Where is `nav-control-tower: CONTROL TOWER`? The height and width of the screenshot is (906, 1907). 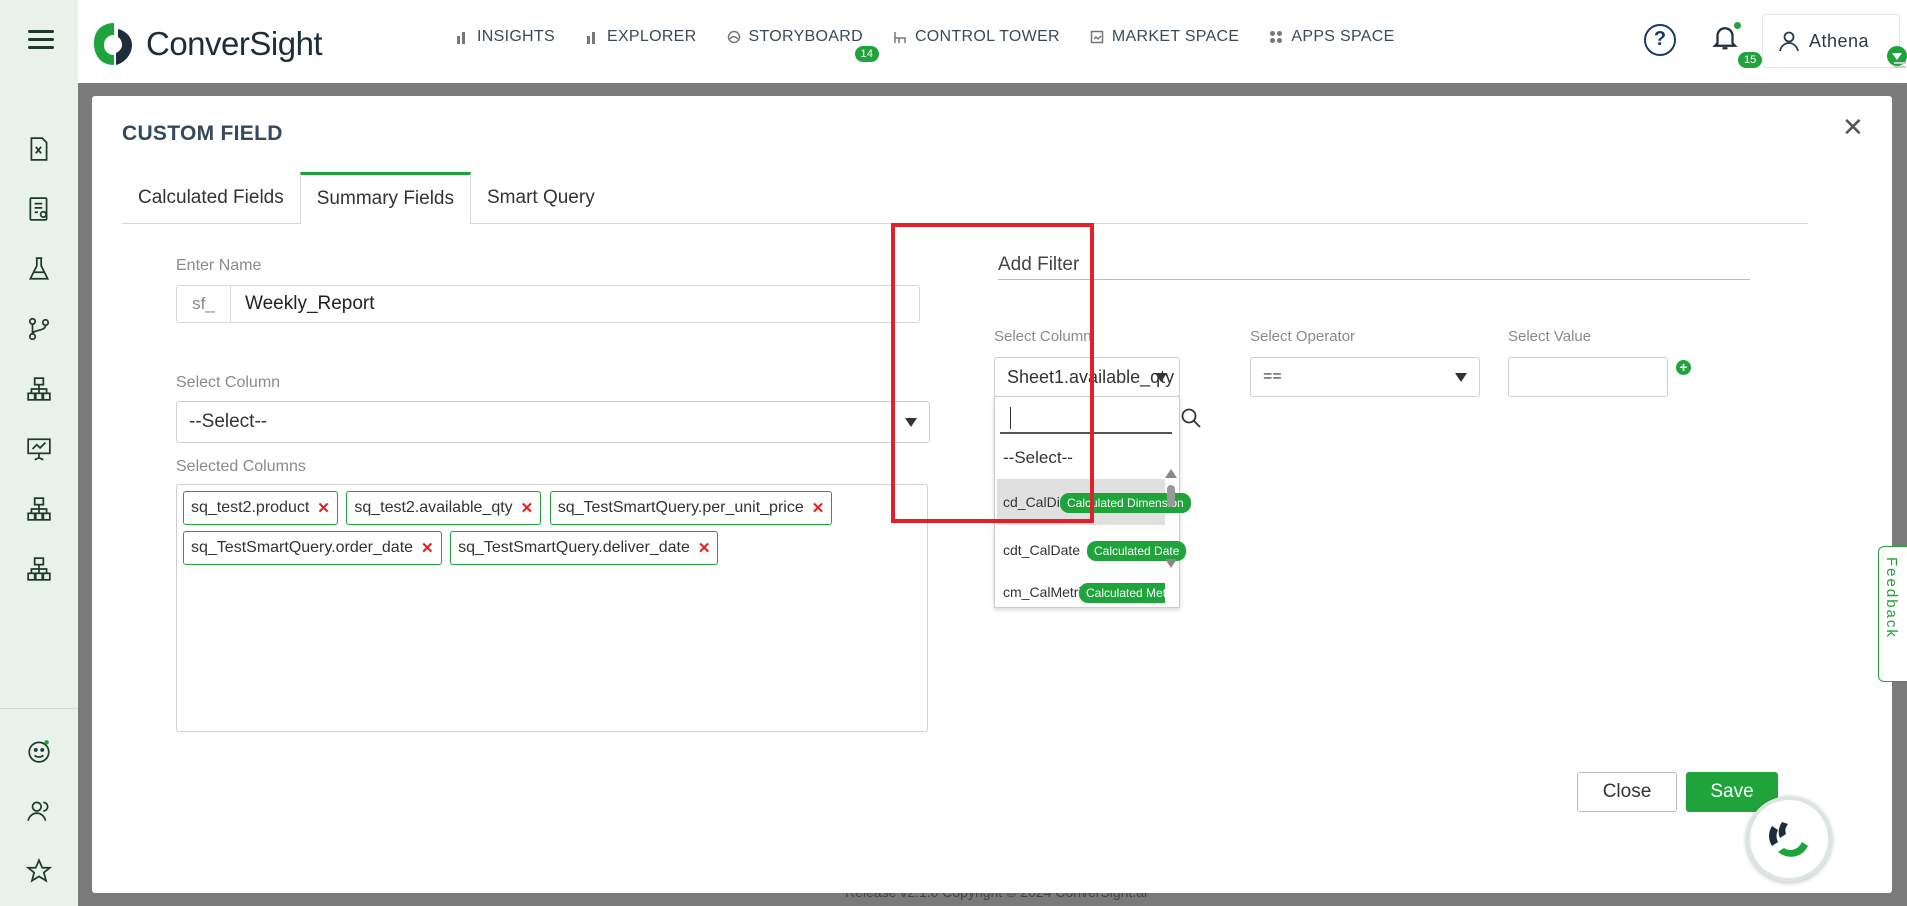
nav-control-tower: CONTROL TOWER is located at coordinates (976, 37).